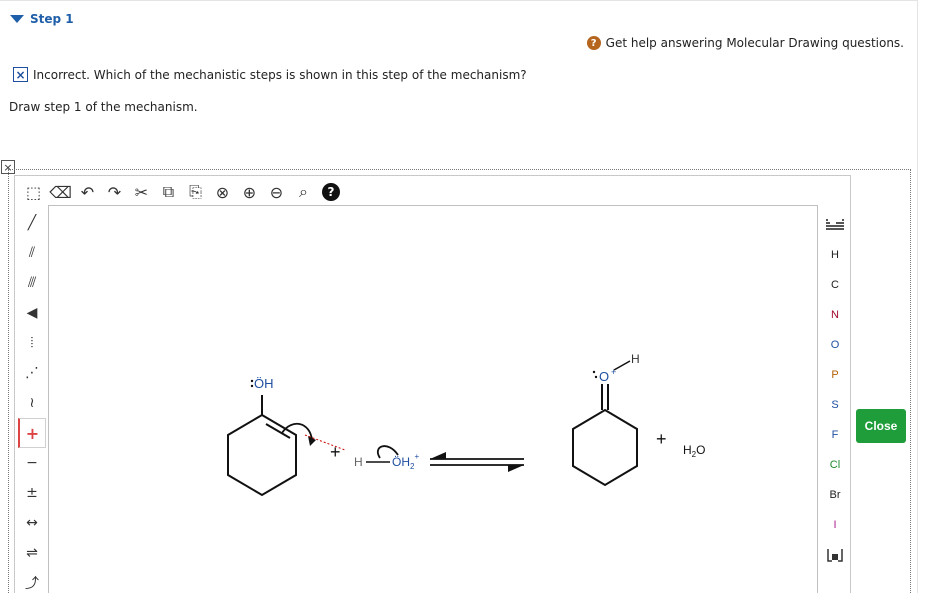  Describe the element at coordinates (32, 433) in the screenshot. I see `positive-charge-icon: +` at that location.